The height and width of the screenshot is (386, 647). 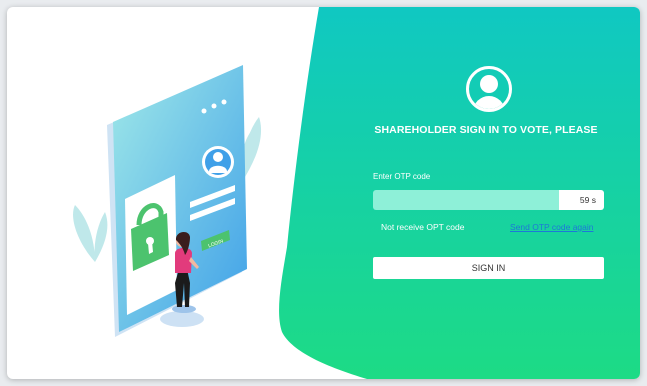 What do you see at coordinates (486, 130) in the screenshot?
I see `page-title: SHAREHOLDER SIGN IN TO VOTE, PLEASE` at bounding box center [486, 130].